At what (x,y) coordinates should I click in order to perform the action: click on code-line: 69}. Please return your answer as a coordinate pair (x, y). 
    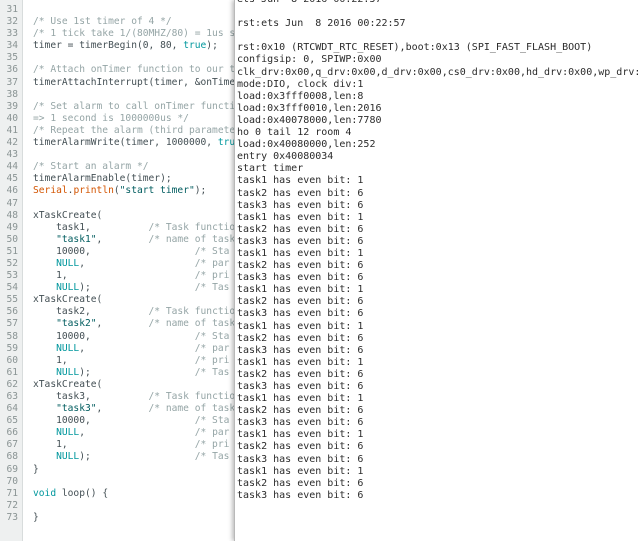
    Looking at the image, I should click on (118, 470).